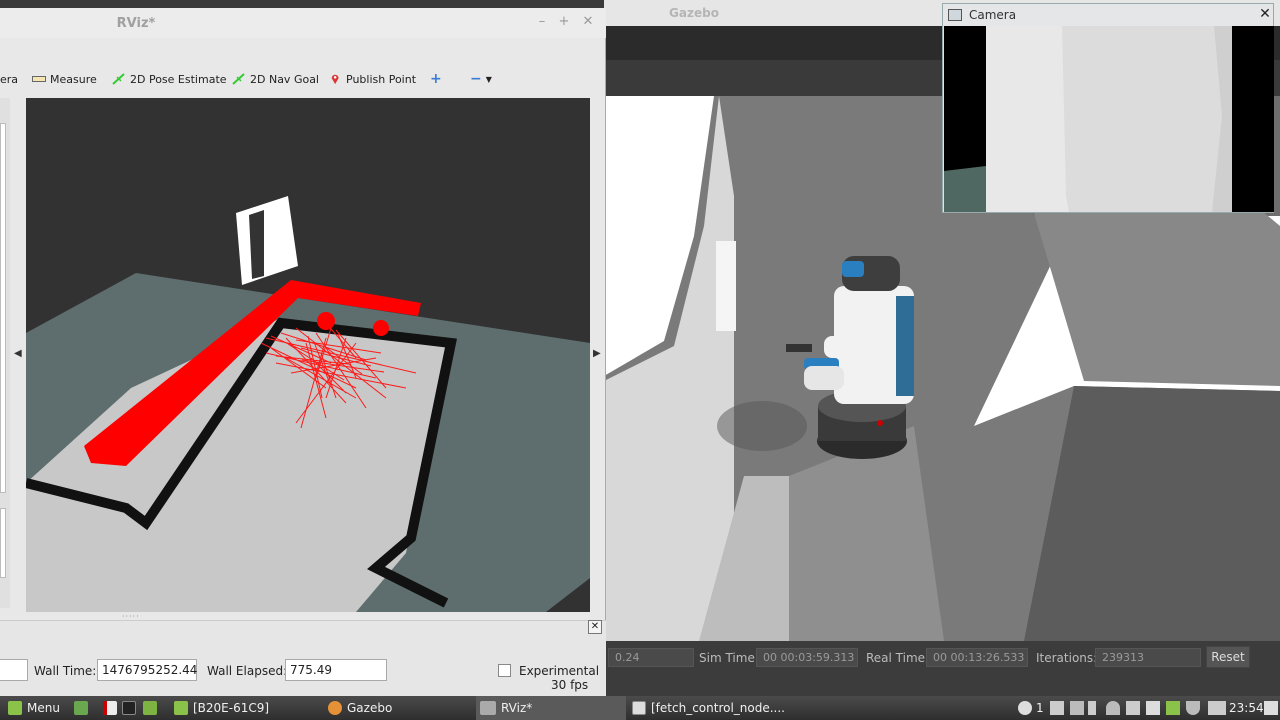  I want to click on tool-2d-nav-goal-label: 2D Nav Goal, so click(284, 79).